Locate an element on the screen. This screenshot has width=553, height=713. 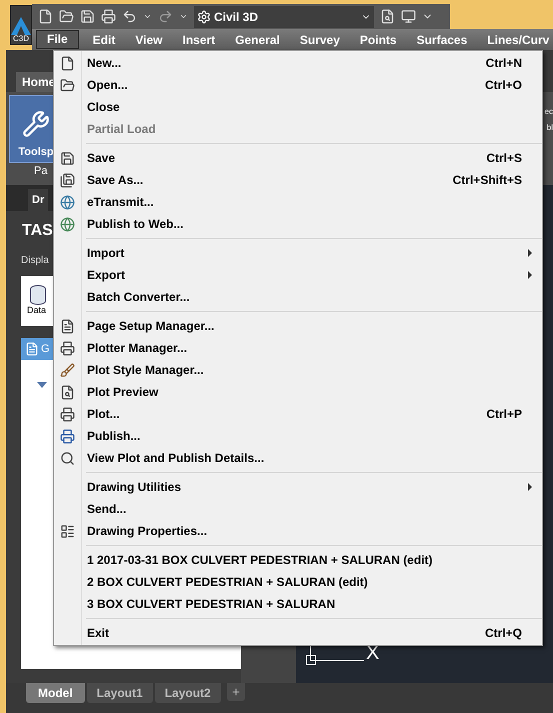
data-label: Data is located at coordinates (36, 311).